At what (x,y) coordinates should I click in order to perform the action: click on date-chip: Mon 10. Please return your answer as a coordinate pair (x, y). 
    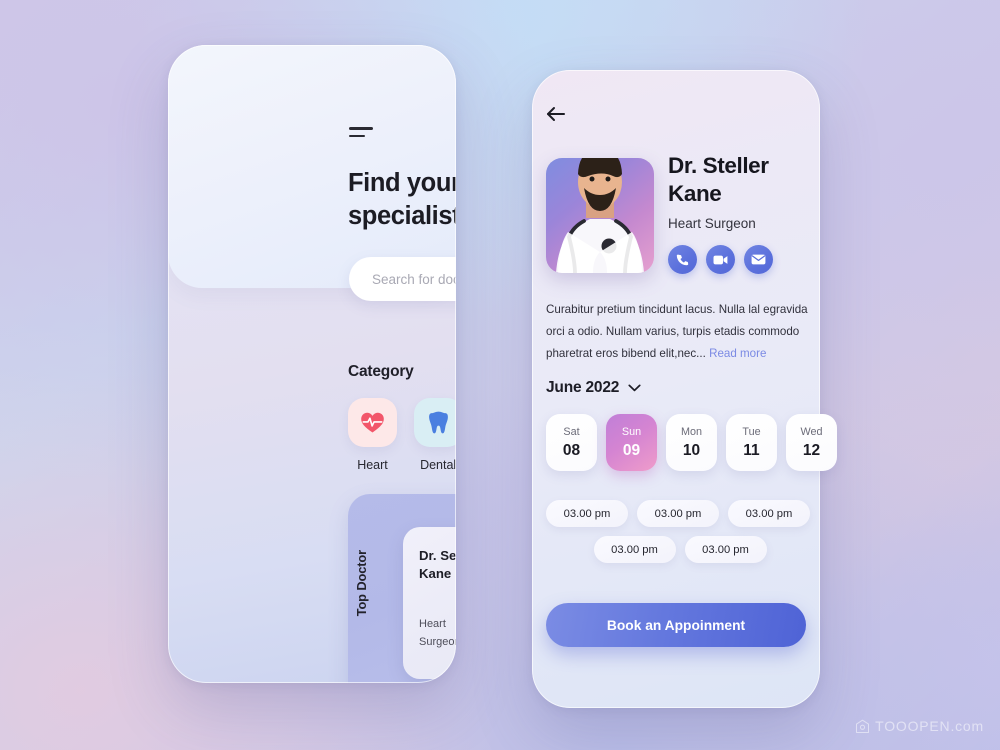
    Looking at the image, I should click on (691, 442).